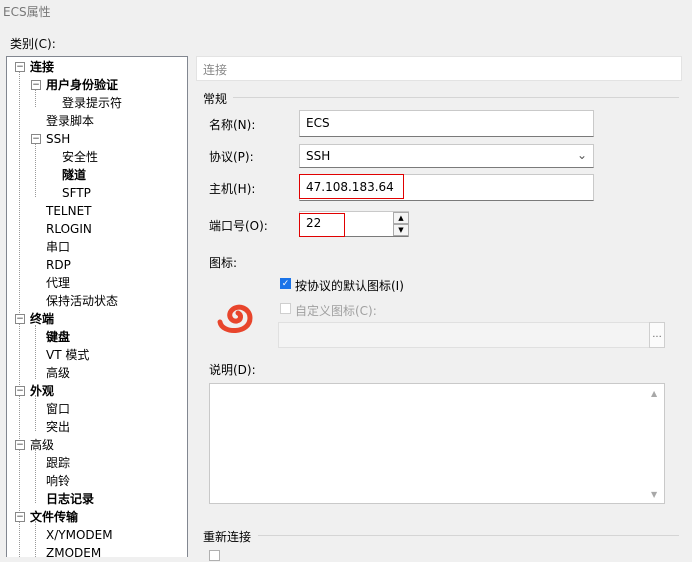 The width and height of the screenshot is (692, 562). What do you see at coordinates (42, 391) in the screenshot?
I see `tree-item-appearance: 外观` at bounding box center [42, 391].